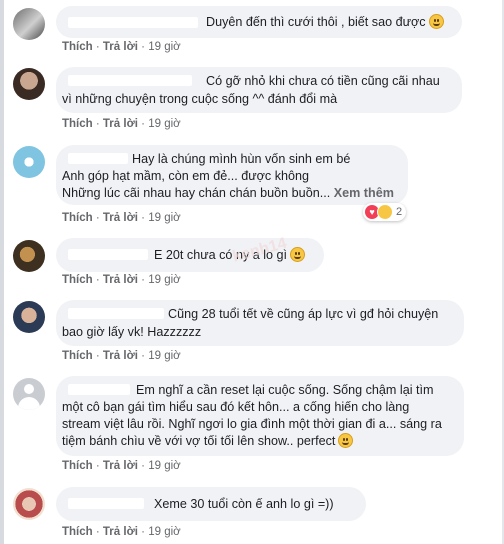 The height and width of the screenshot is (544, 504). What do you see at coordinates (323, 81) in the screenshot?
I see `comment-text-line: Có gỡ nhỏ khi chưa có tiền cũng cãi nhau` at bounding box center [323, 81].